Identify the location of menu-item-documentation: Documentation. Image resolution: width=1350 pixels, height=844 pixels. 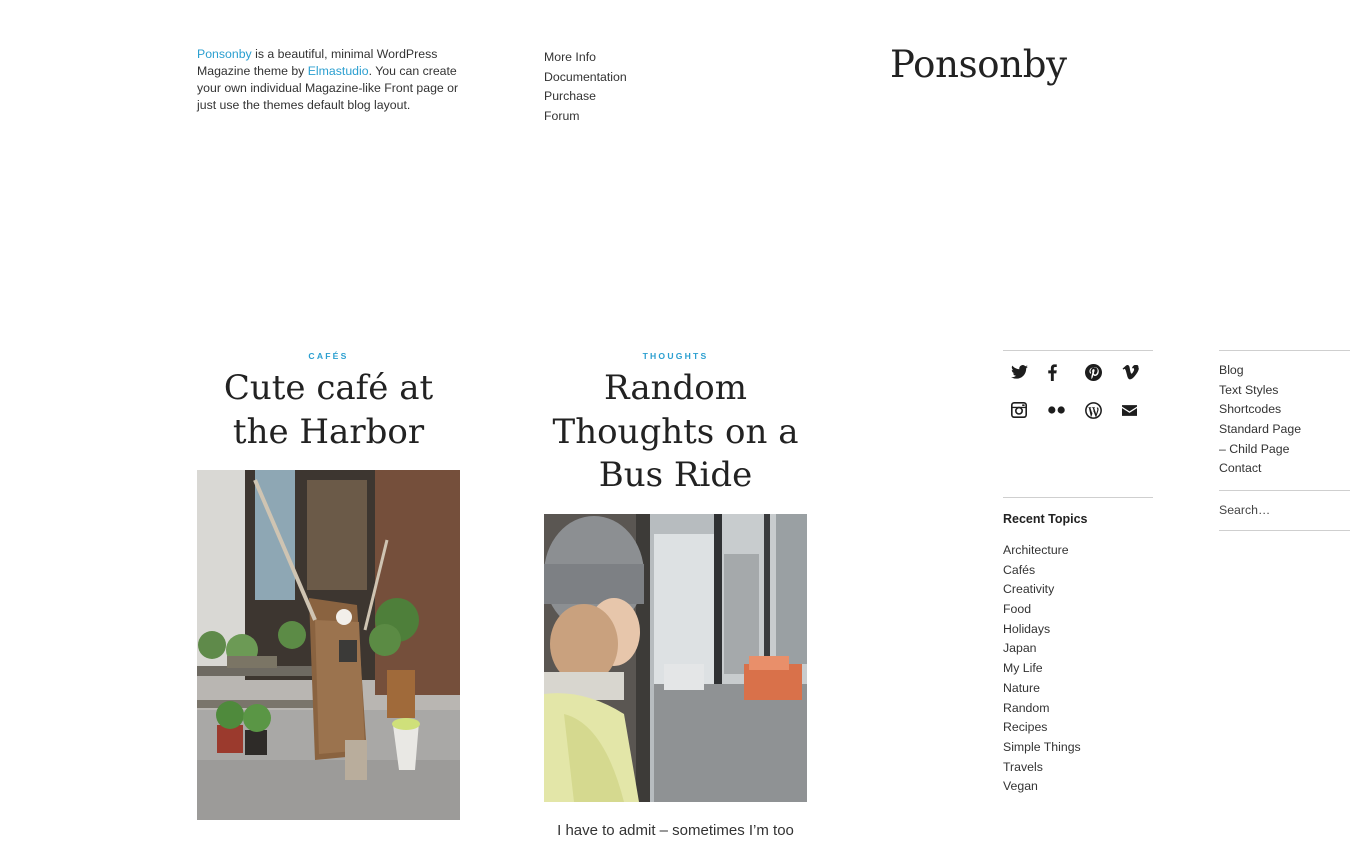
(585, 78).